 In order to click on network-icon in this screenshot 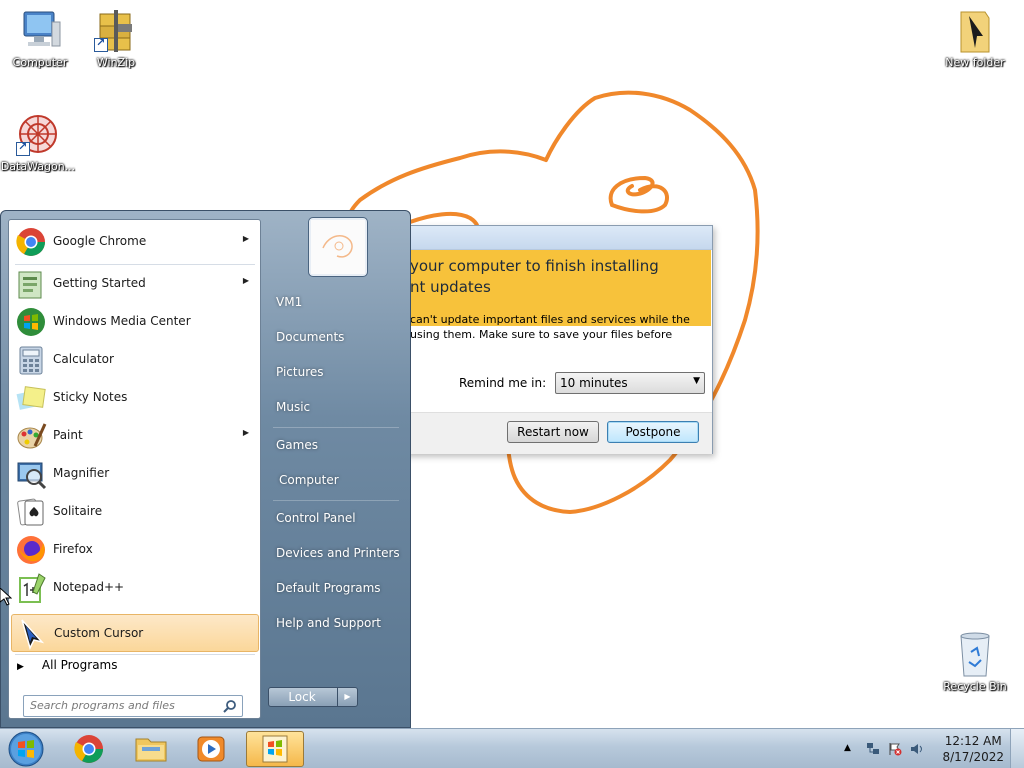, I will do `click(873, 749)`.